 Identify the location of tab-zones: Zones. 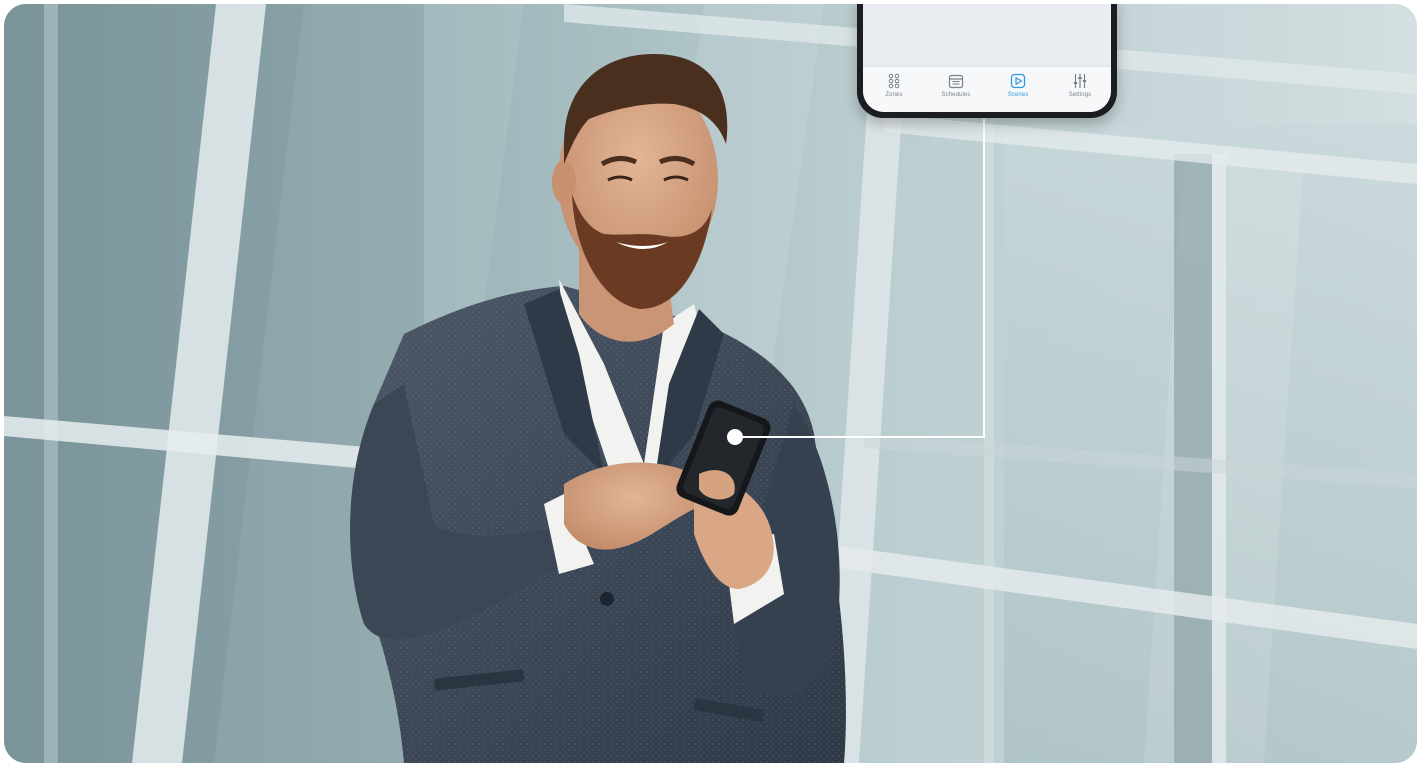
(894, 85).